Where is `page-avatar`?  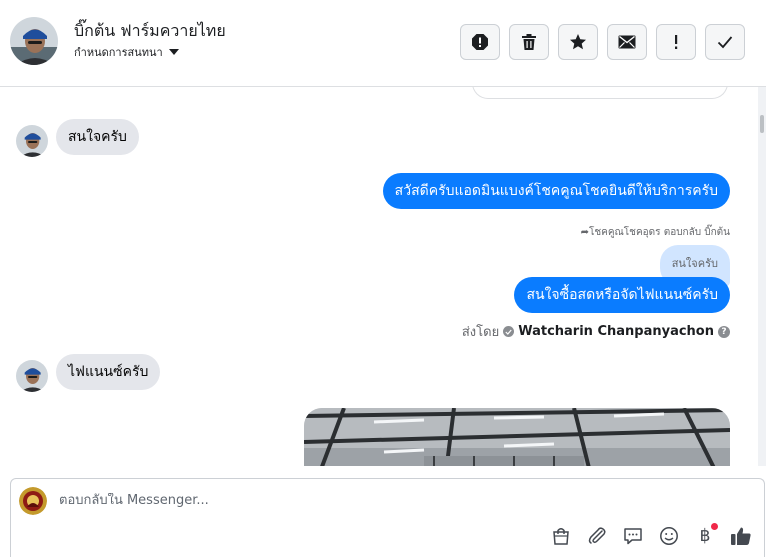
page-avatar is located at coordinates (33, 501).